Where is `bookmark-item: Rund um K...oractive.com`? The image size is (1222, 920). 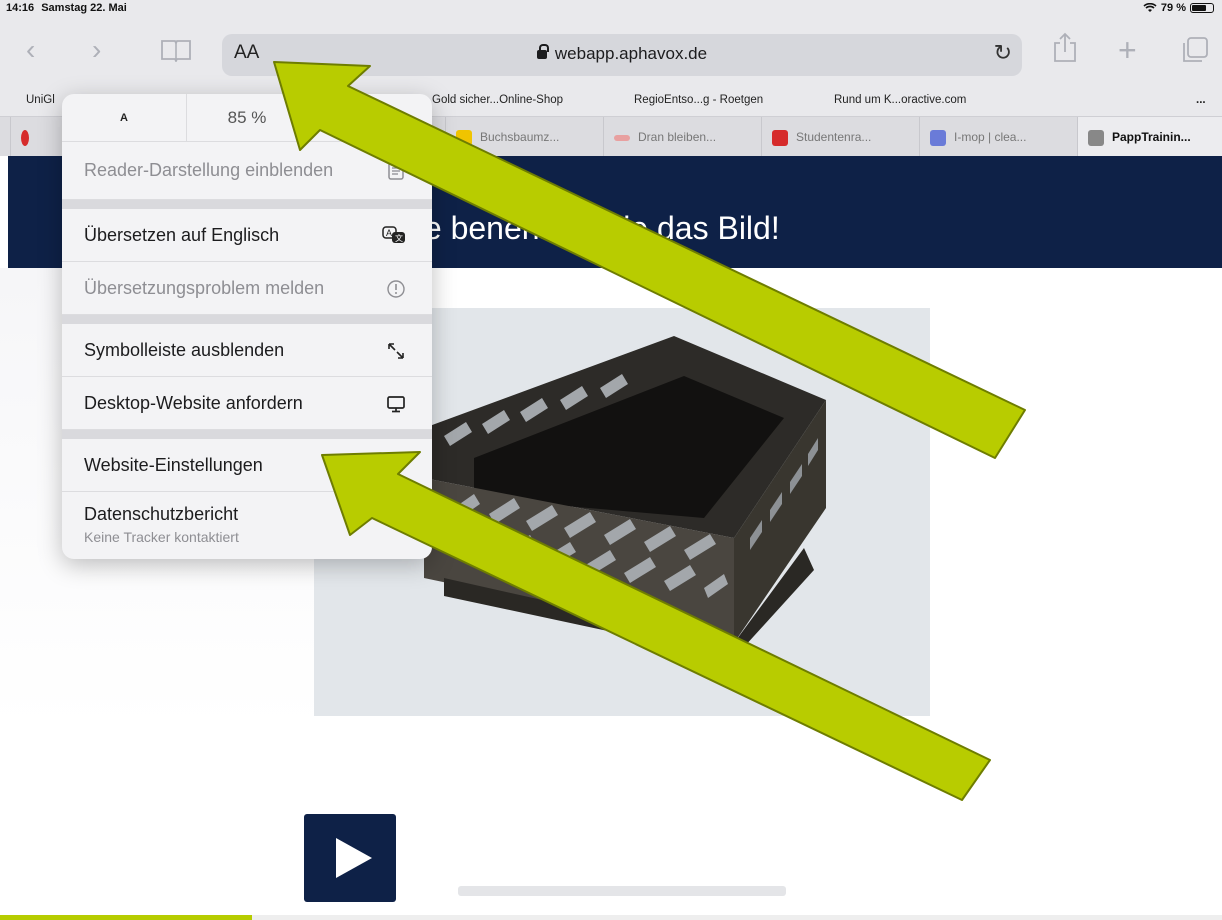
bookmark-item: Rund um K...oractive.com is located at coordinates (900, 100).